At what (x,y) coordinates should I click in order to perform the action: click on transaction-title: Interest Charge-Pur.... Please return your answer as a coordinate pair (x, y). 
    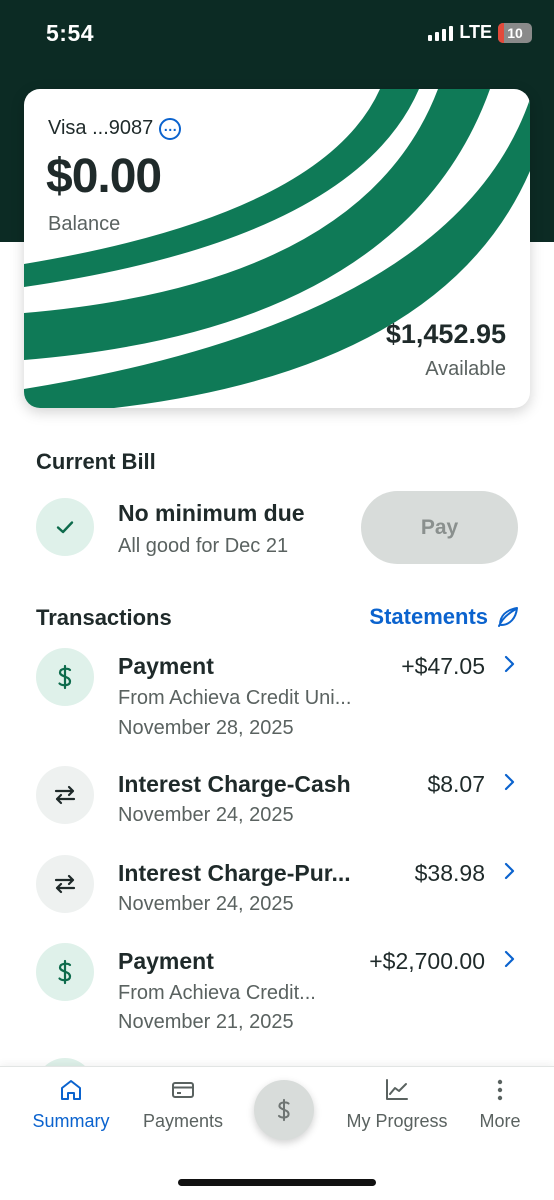
    Looking at the image, I should click on (234, 873).